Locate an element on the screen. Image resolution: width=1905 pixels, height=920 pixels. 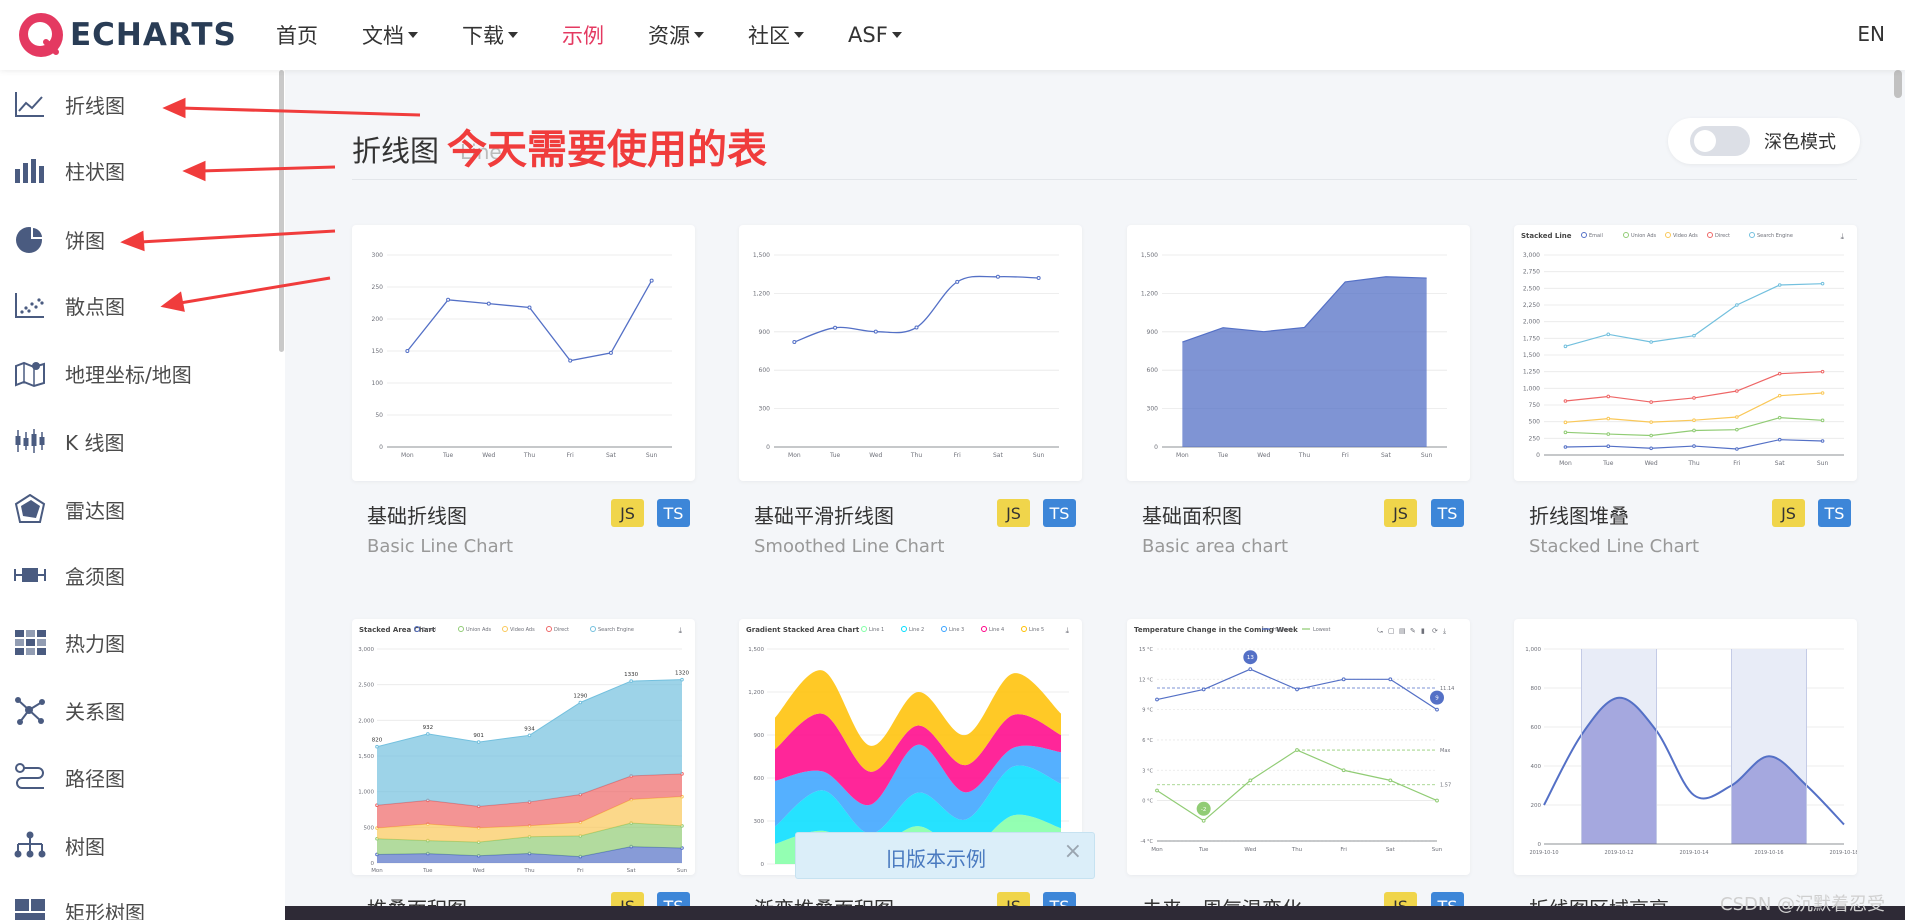
nav-examples: 示例 is located at coordinates (583, 35).